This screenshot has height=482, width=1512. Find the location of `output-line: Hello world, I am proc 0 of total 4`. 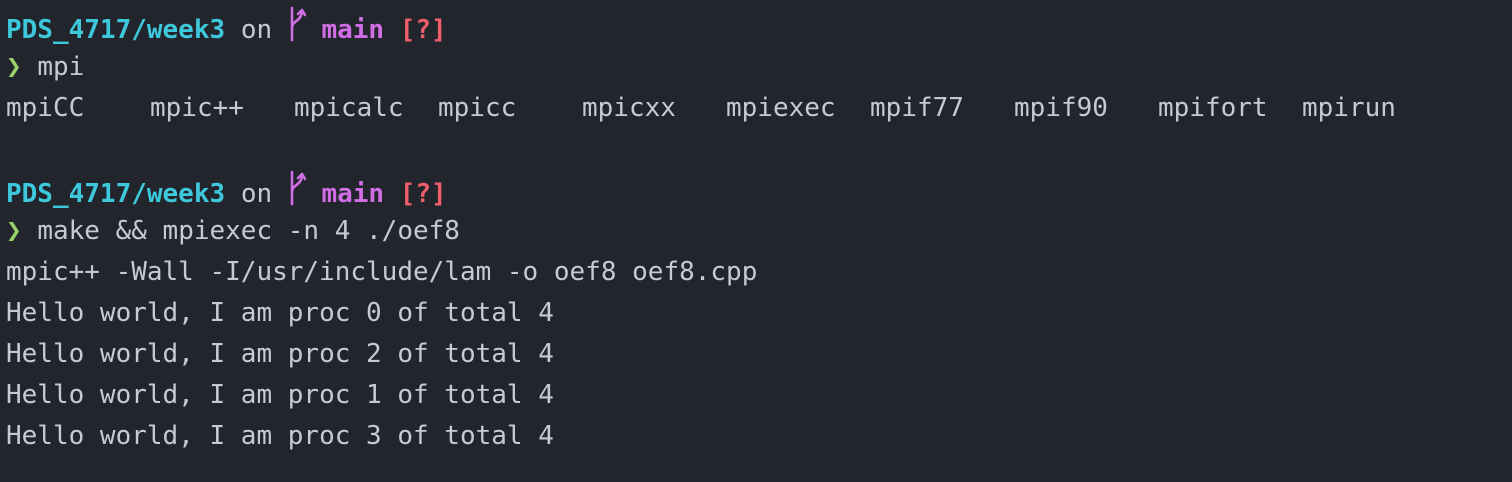

output-line: Hello world, I am proc 0 of total 4 is located at coordinates (280, 313).